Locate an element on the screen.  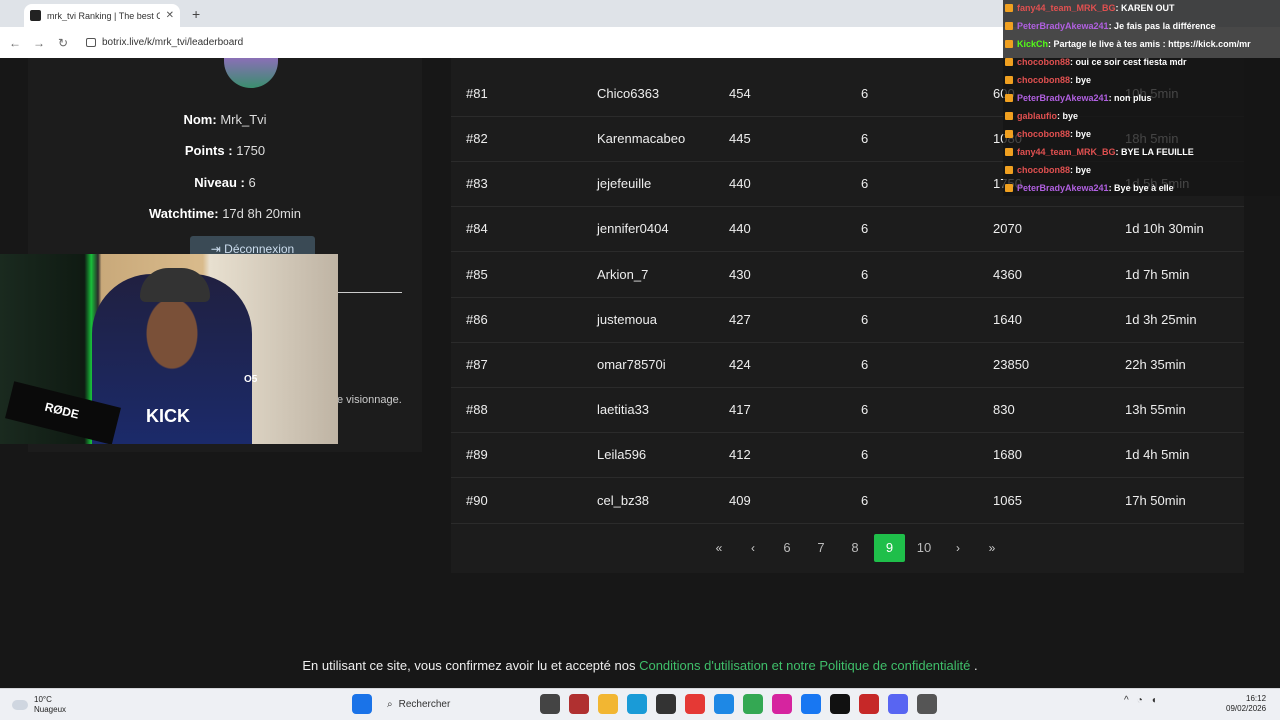
rank-cell: #90 is located at coordinates (477, 500).